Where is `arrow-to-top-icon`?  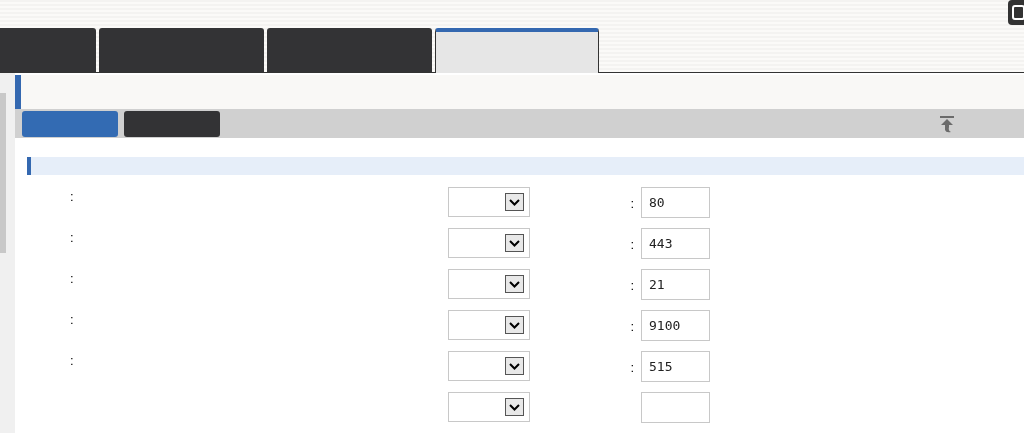
arrow-to-top-icon is located at coordinates (947, 123).